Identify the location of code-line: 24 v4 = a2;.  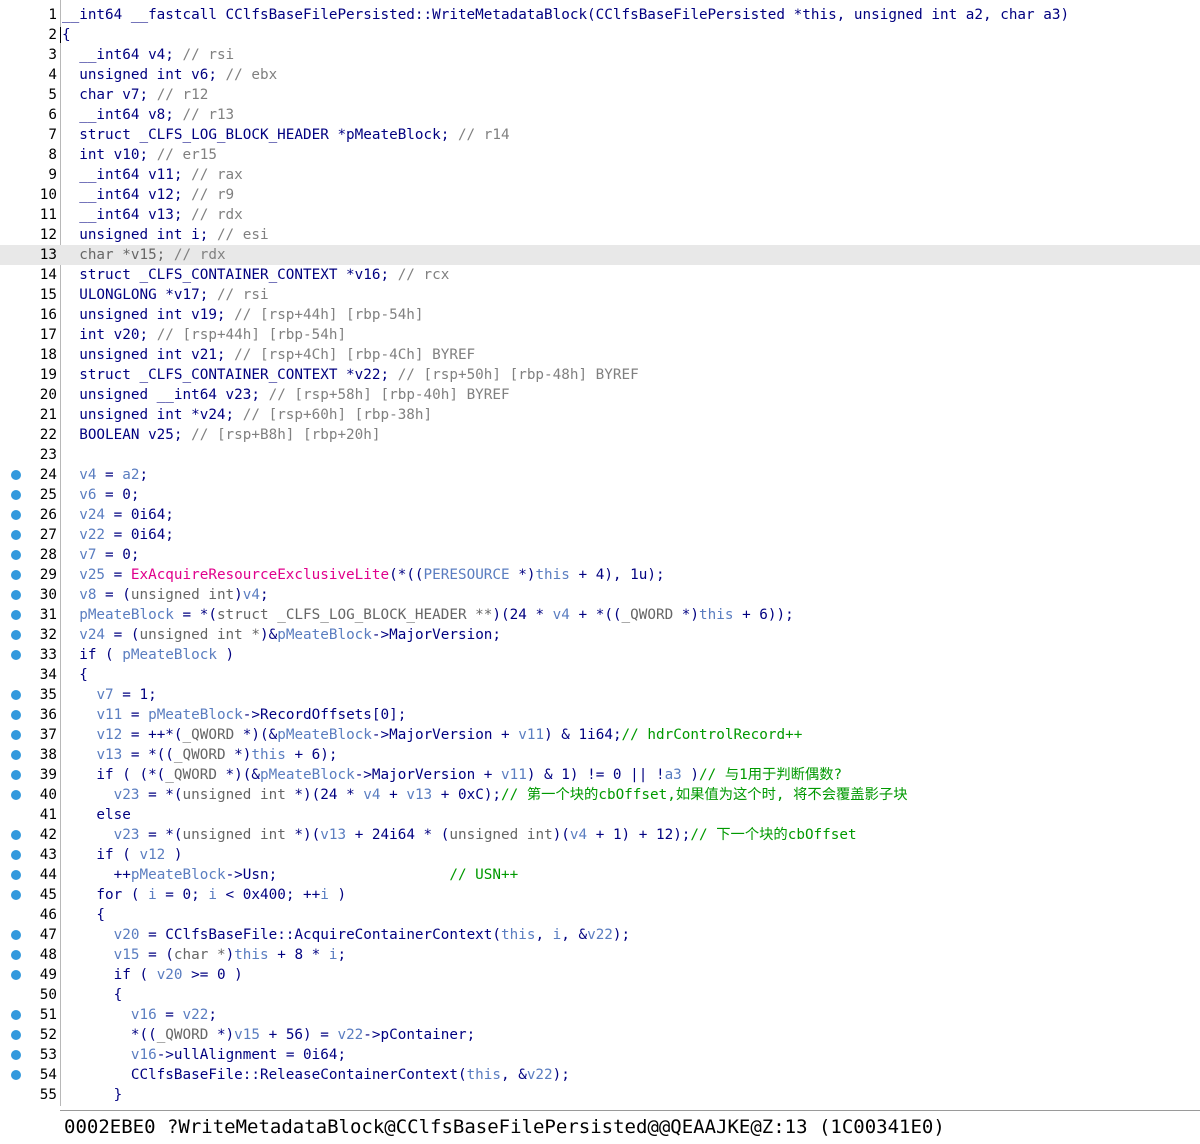
(600, 475).